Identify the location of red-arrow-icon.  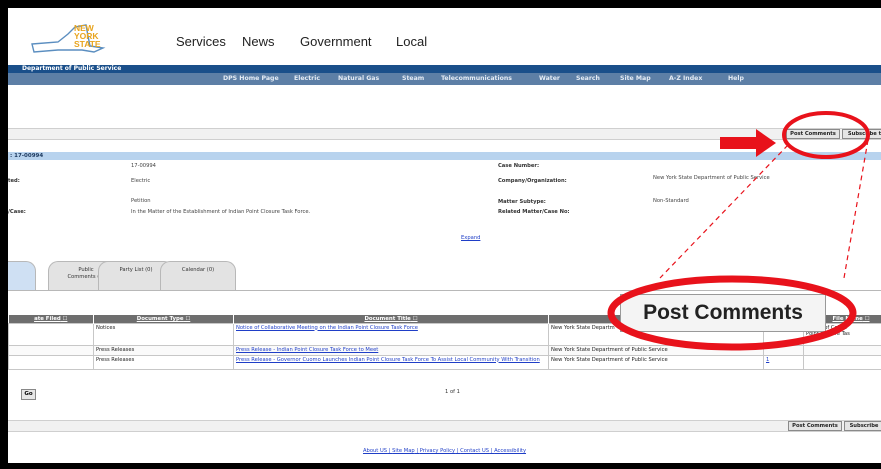
(748, 143).